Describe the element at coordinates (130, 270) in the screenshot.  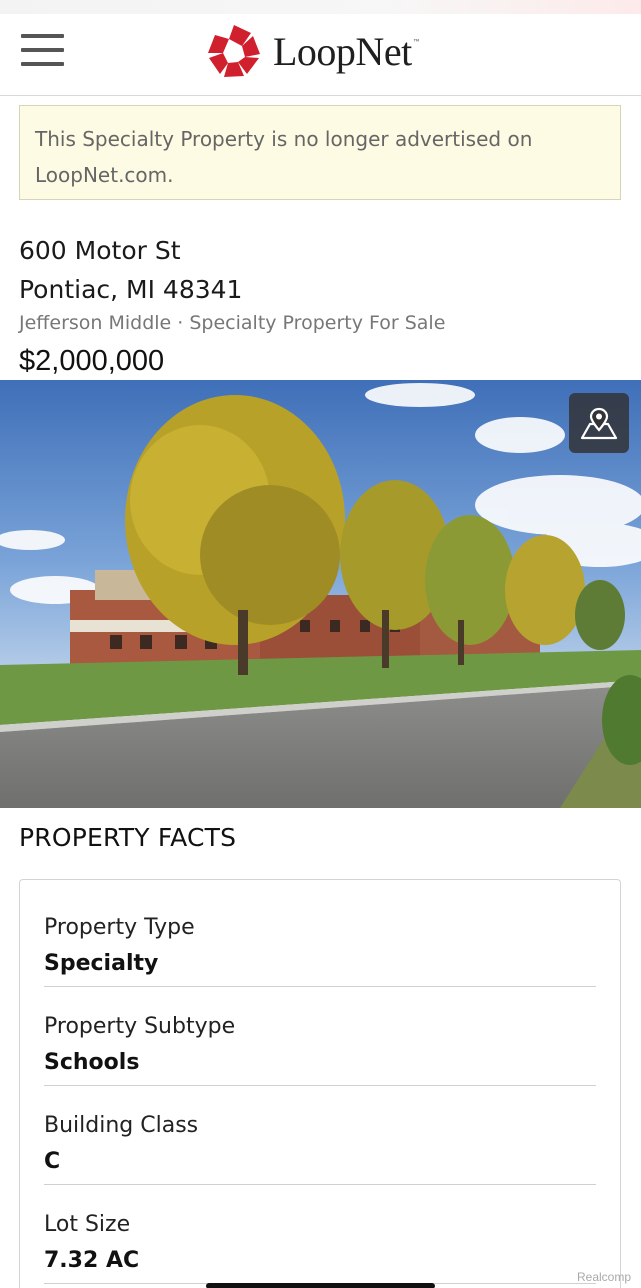
I see `property-address: 600 Motor St Pontiac, MI 48341` at that location.